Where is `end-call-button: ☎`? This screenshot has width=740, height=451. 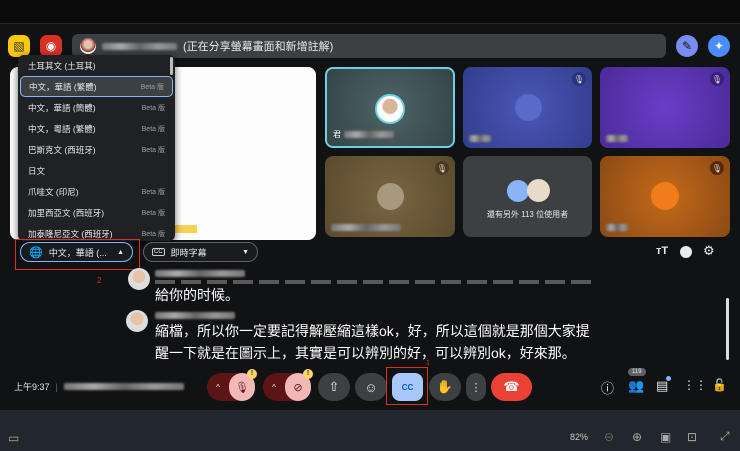
end-call-button: ☎ is located at coordinates (511, 387).